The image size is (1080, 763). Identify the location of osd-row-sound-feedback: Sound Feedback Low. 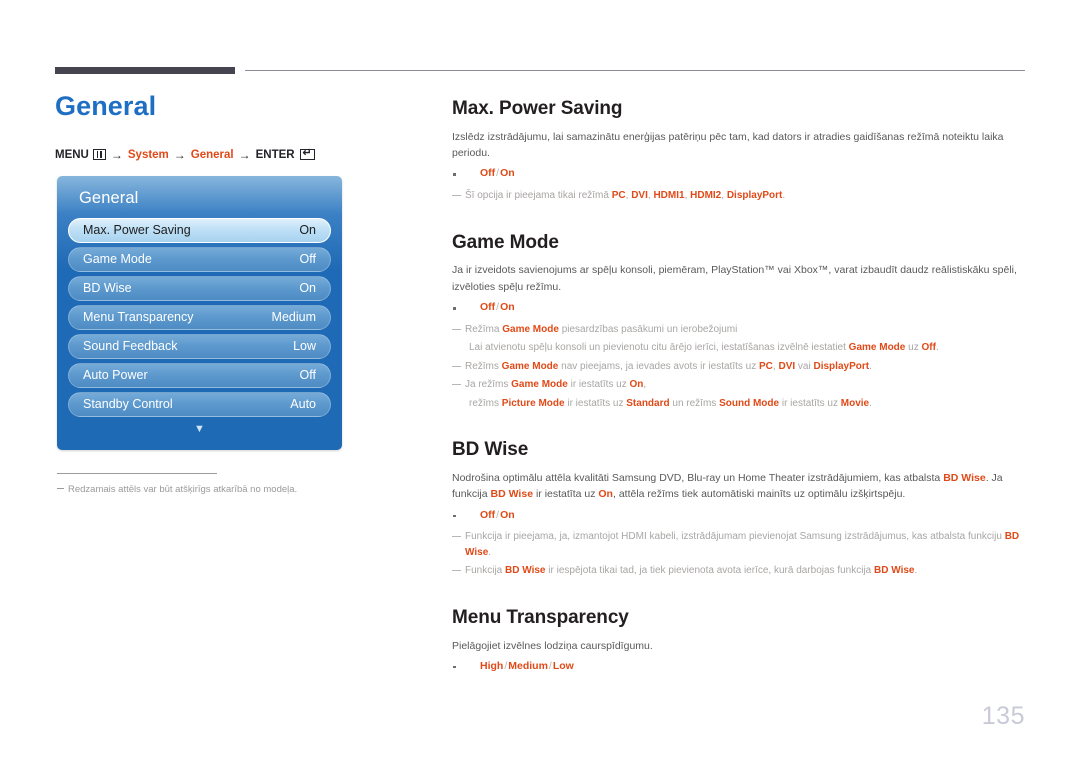
(199, 346).